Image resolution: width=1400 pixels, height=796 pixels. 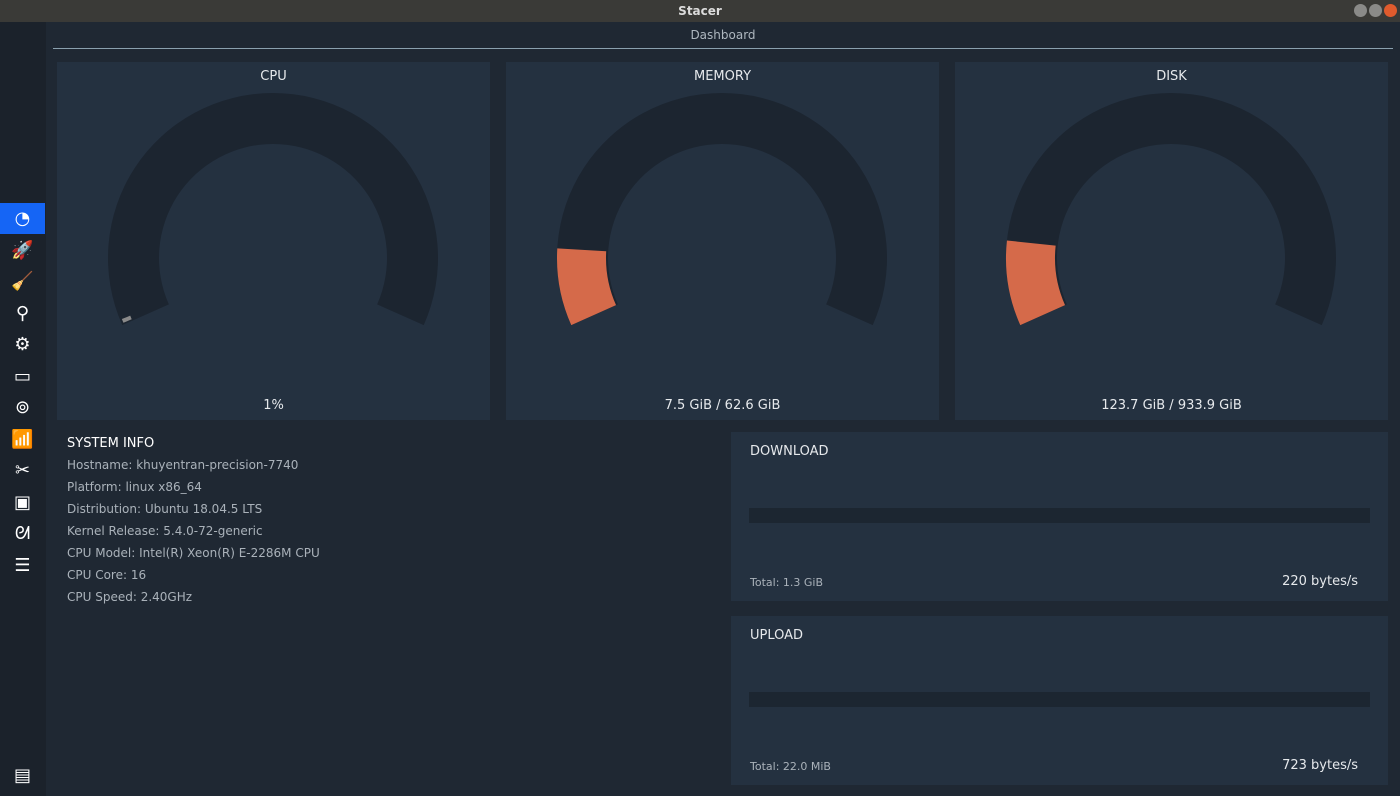 I want to click on system-info-title: SYSTEM INFO, so click(x=111, y=443).